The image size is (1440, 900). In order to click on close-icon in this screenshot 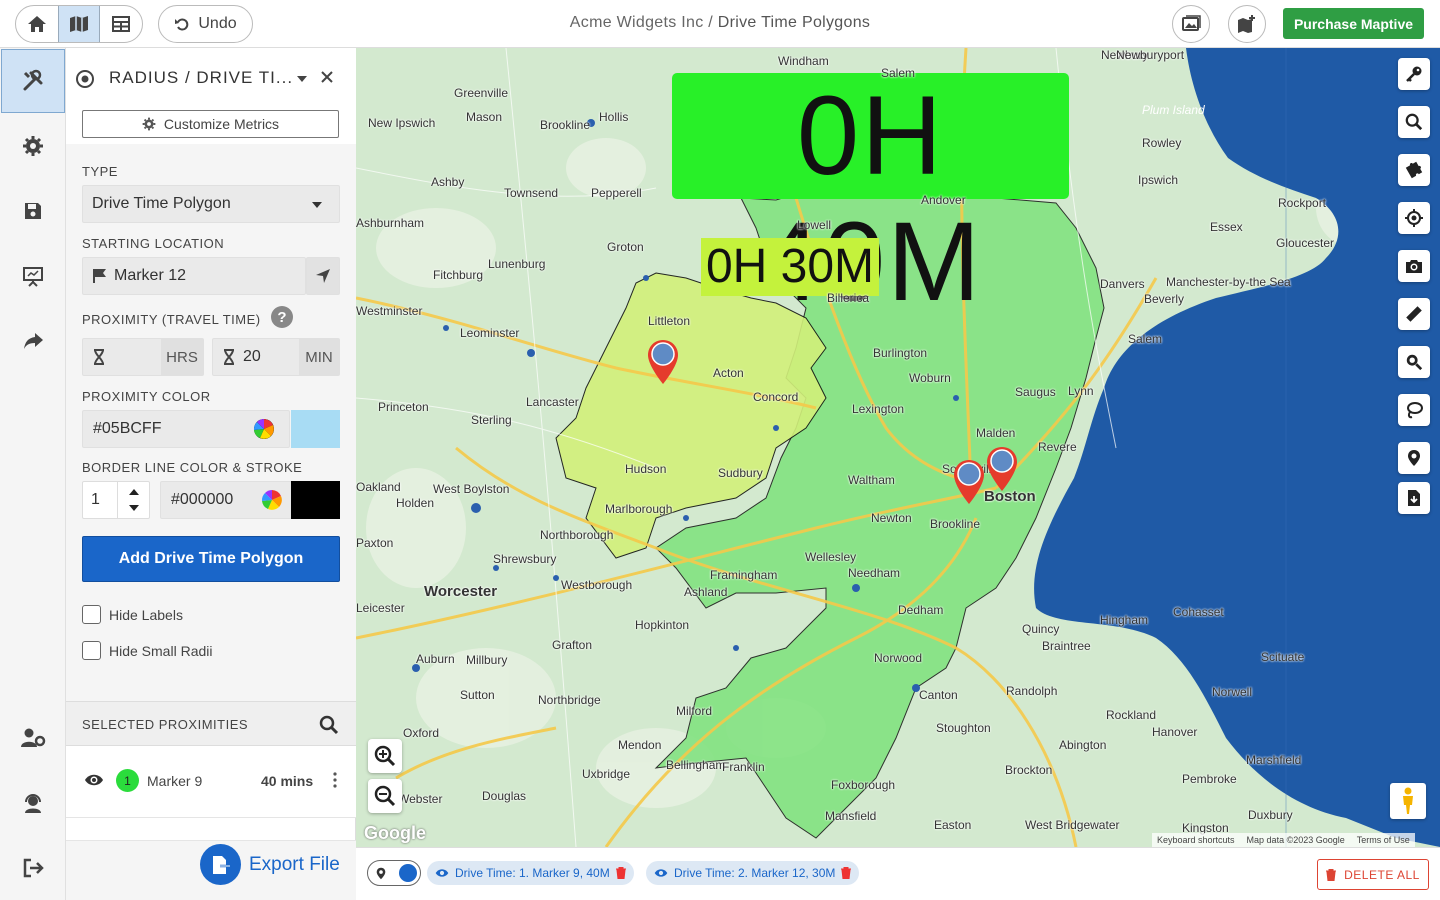, I will do `click(327, 77)`.